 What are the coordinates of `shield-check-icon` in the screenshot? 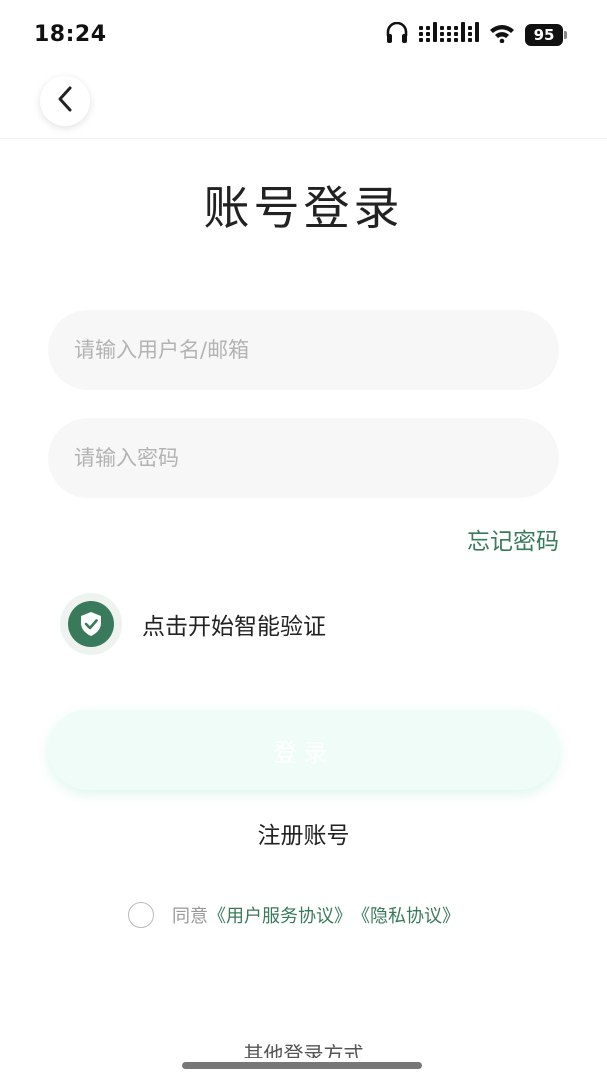 It's located at (91, 624).